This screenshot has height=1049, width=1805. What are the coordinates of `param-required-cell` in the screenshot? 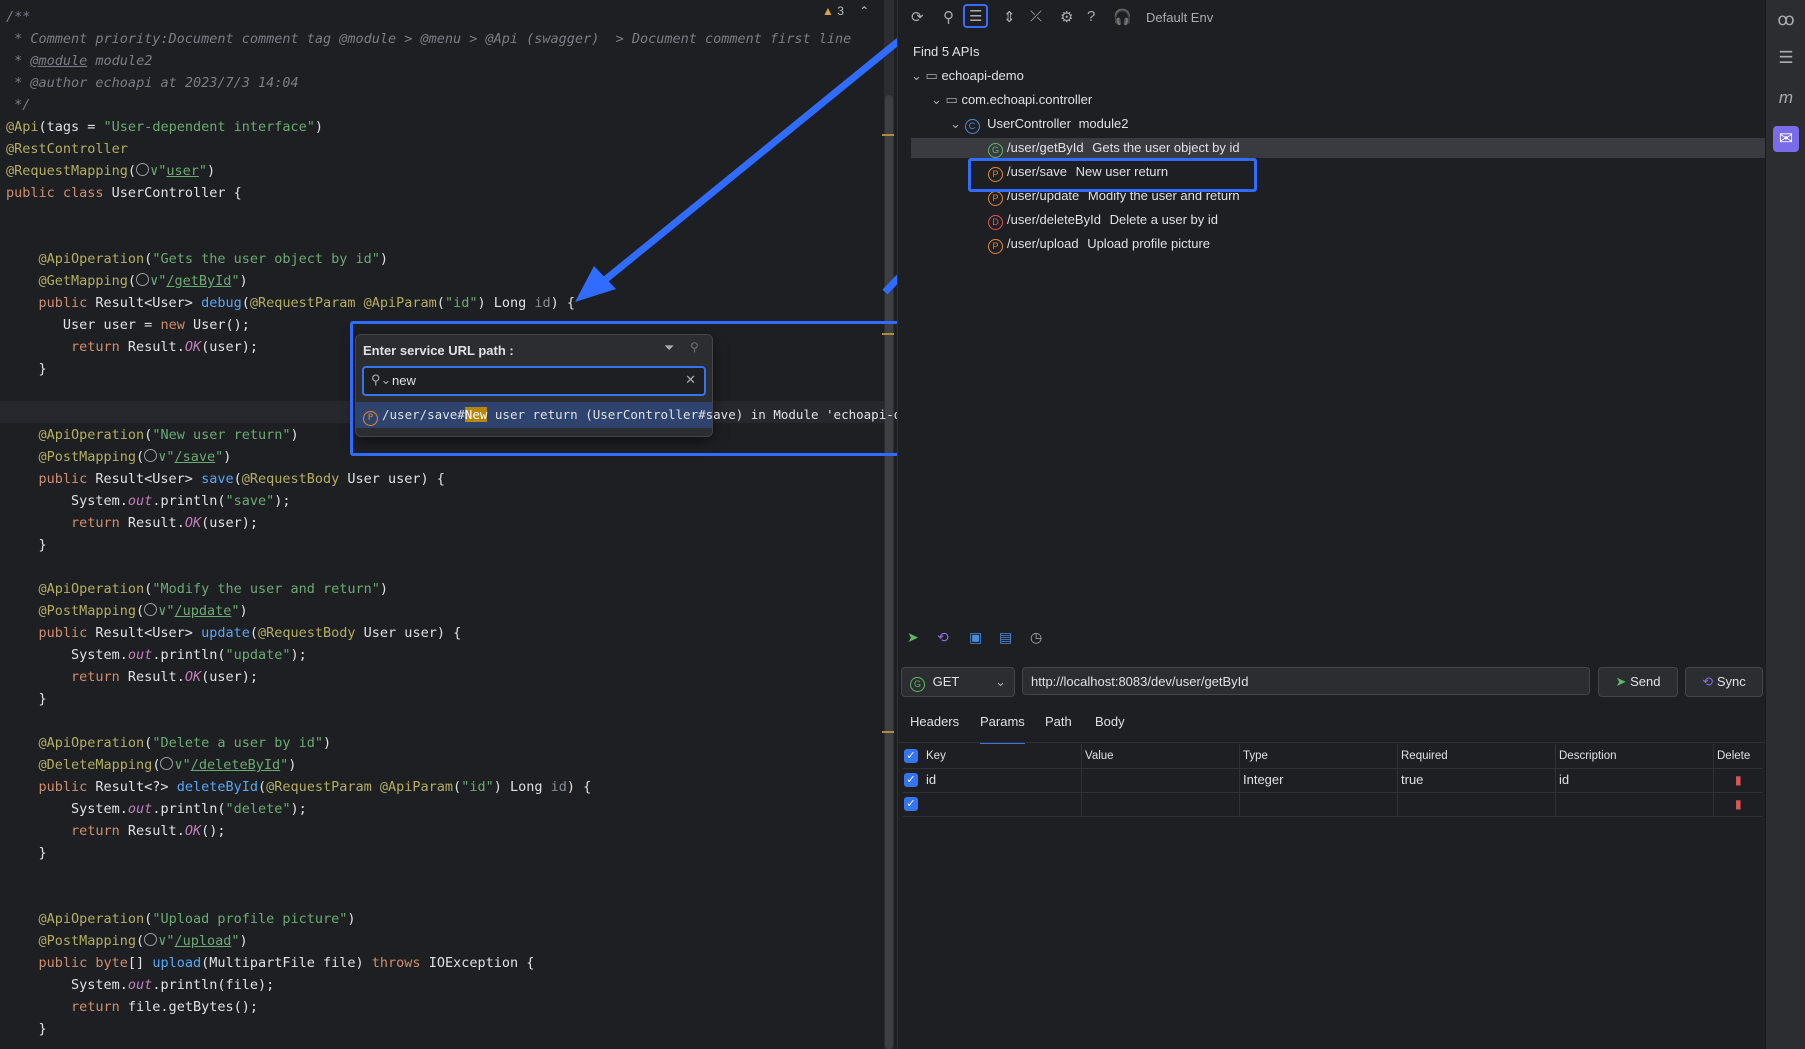 It's located at (1476, 804).